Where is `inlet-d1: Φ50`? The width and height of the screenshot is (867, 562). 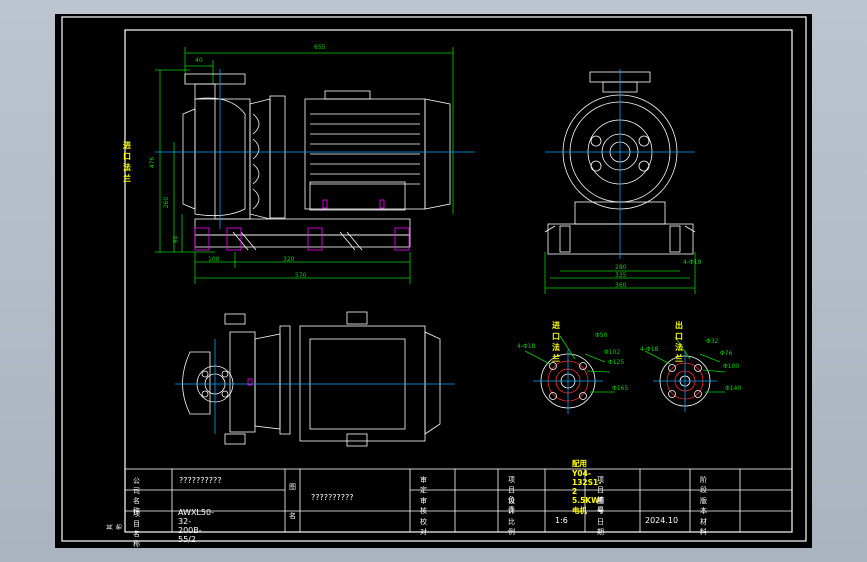 inlet-d1: Φ50 is located at coordinates (601, 335).